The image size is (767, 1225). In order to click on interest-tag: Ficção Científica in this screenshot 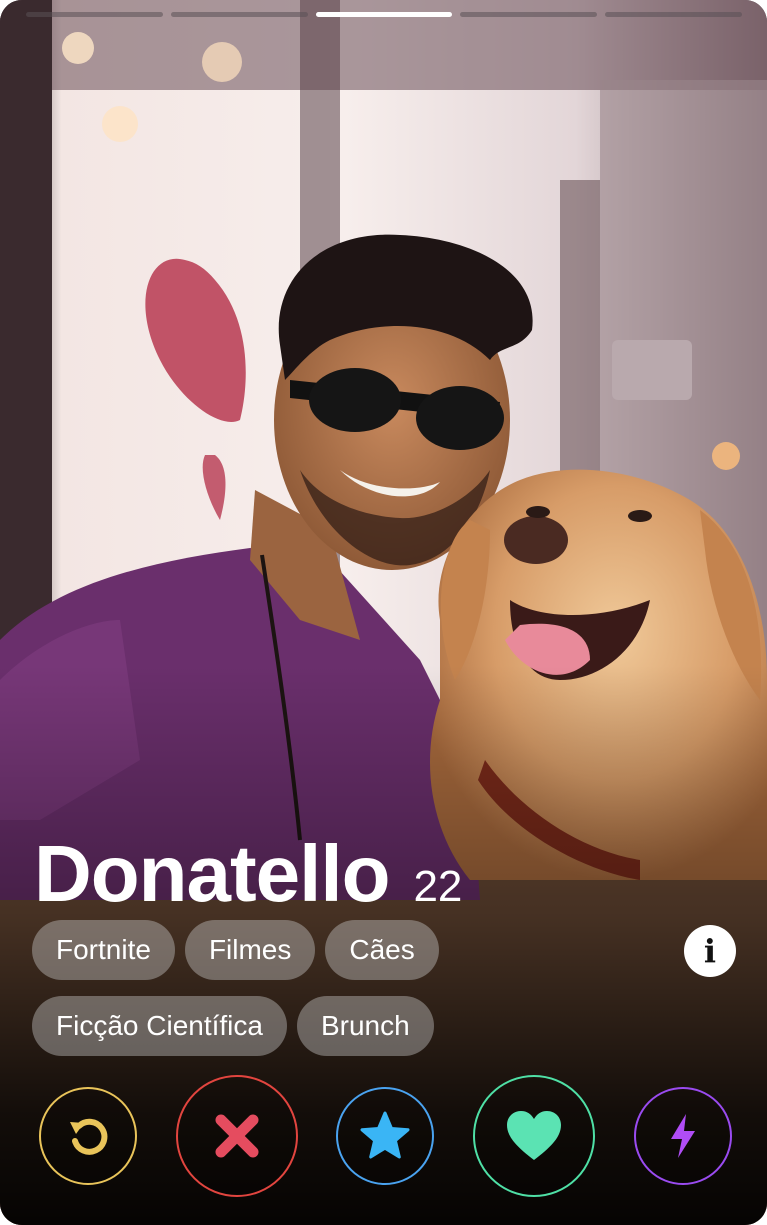, I will do `click(159, 1026)`.